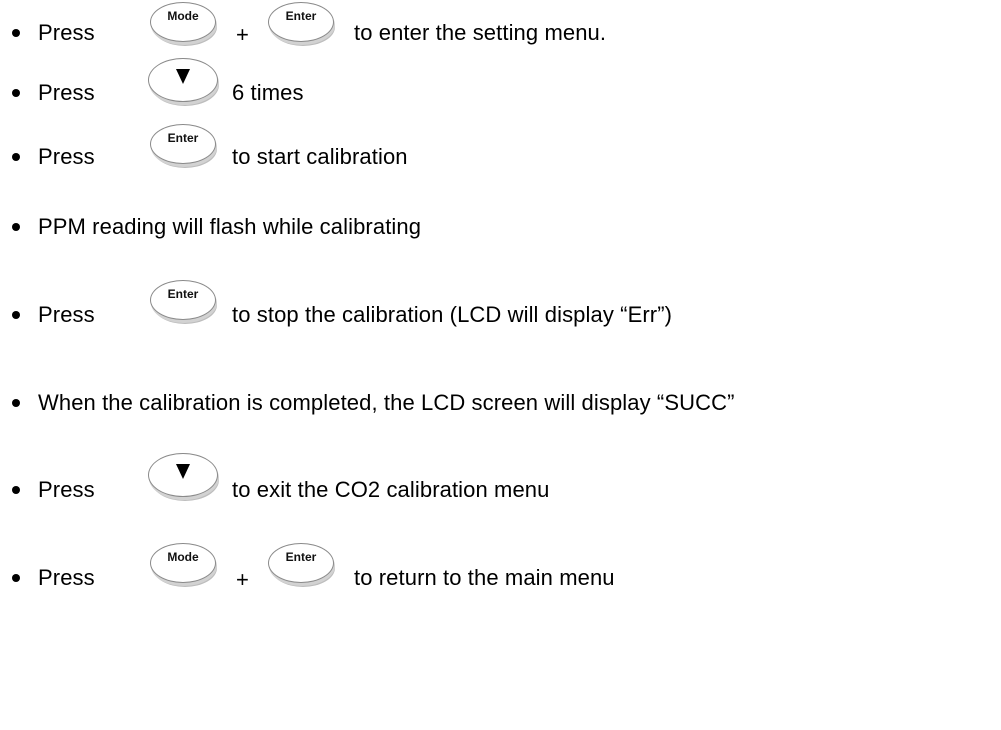  Describe the element at coordinates (500, 224) in the screenshot. I see `step-ppm-flash: PPM reading will flash while calibrating` at that location.